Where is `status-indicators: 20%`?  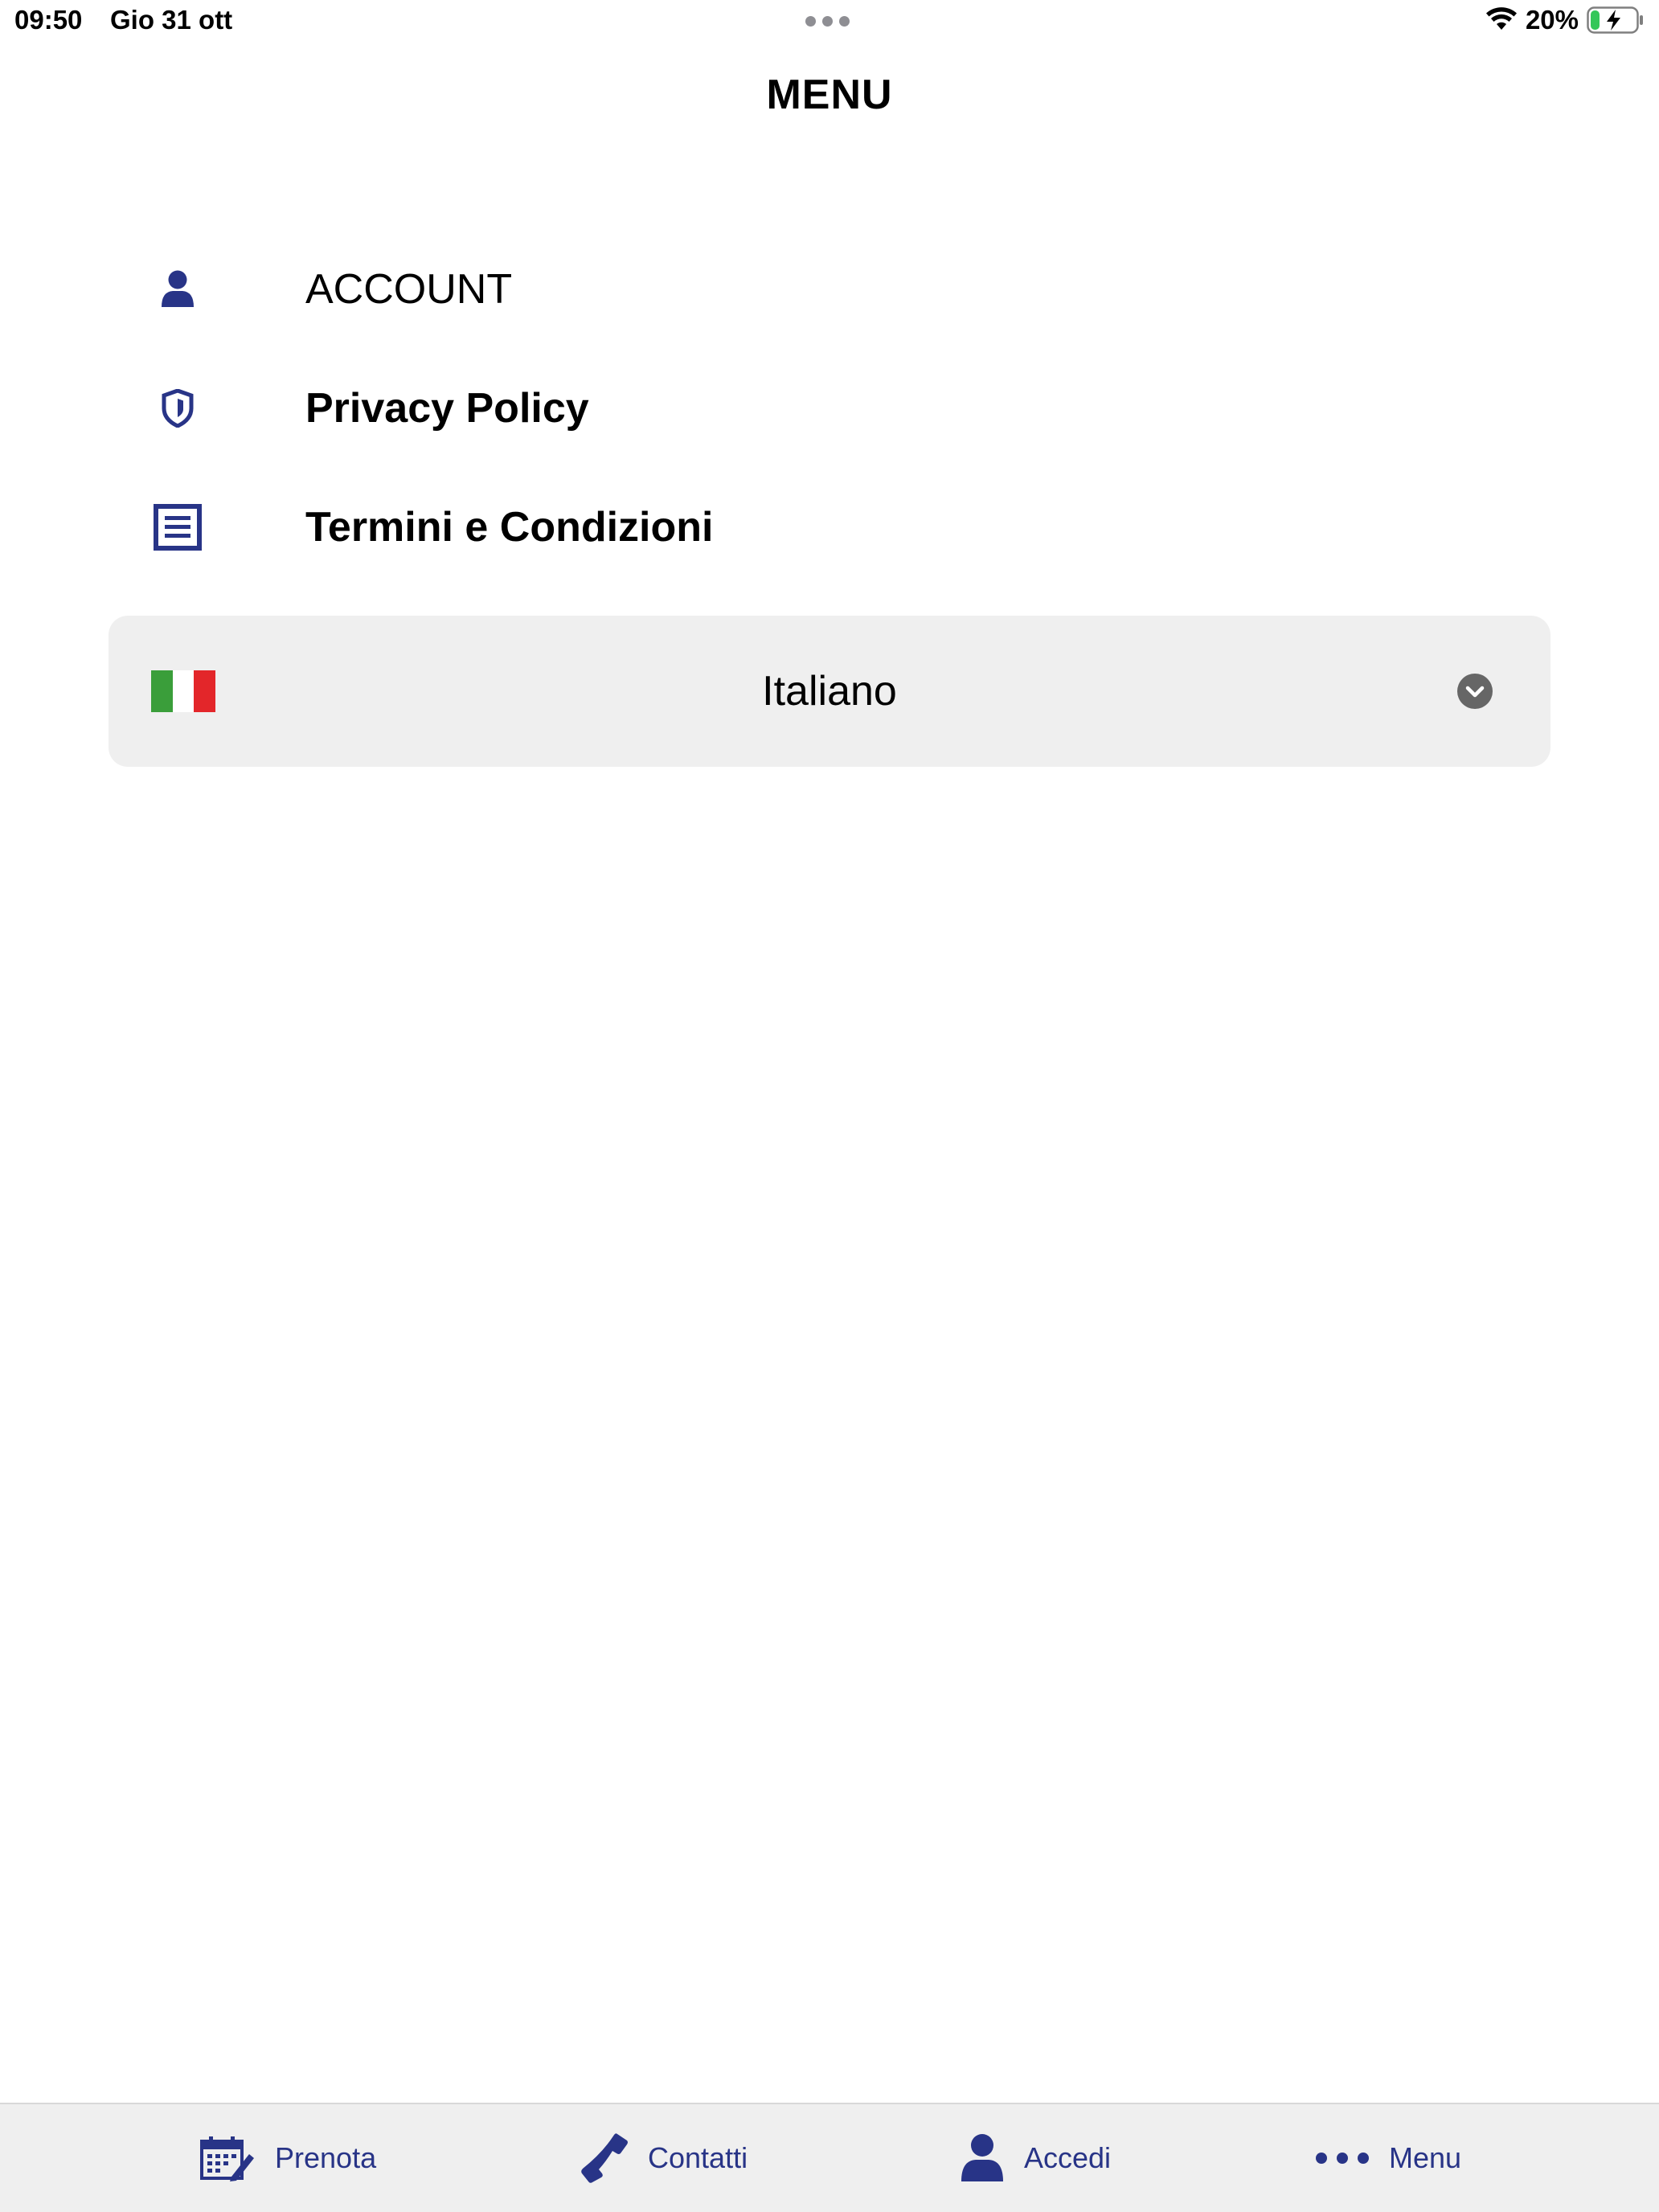 status-indicators: 20% is located at coordinates (1565, 20).